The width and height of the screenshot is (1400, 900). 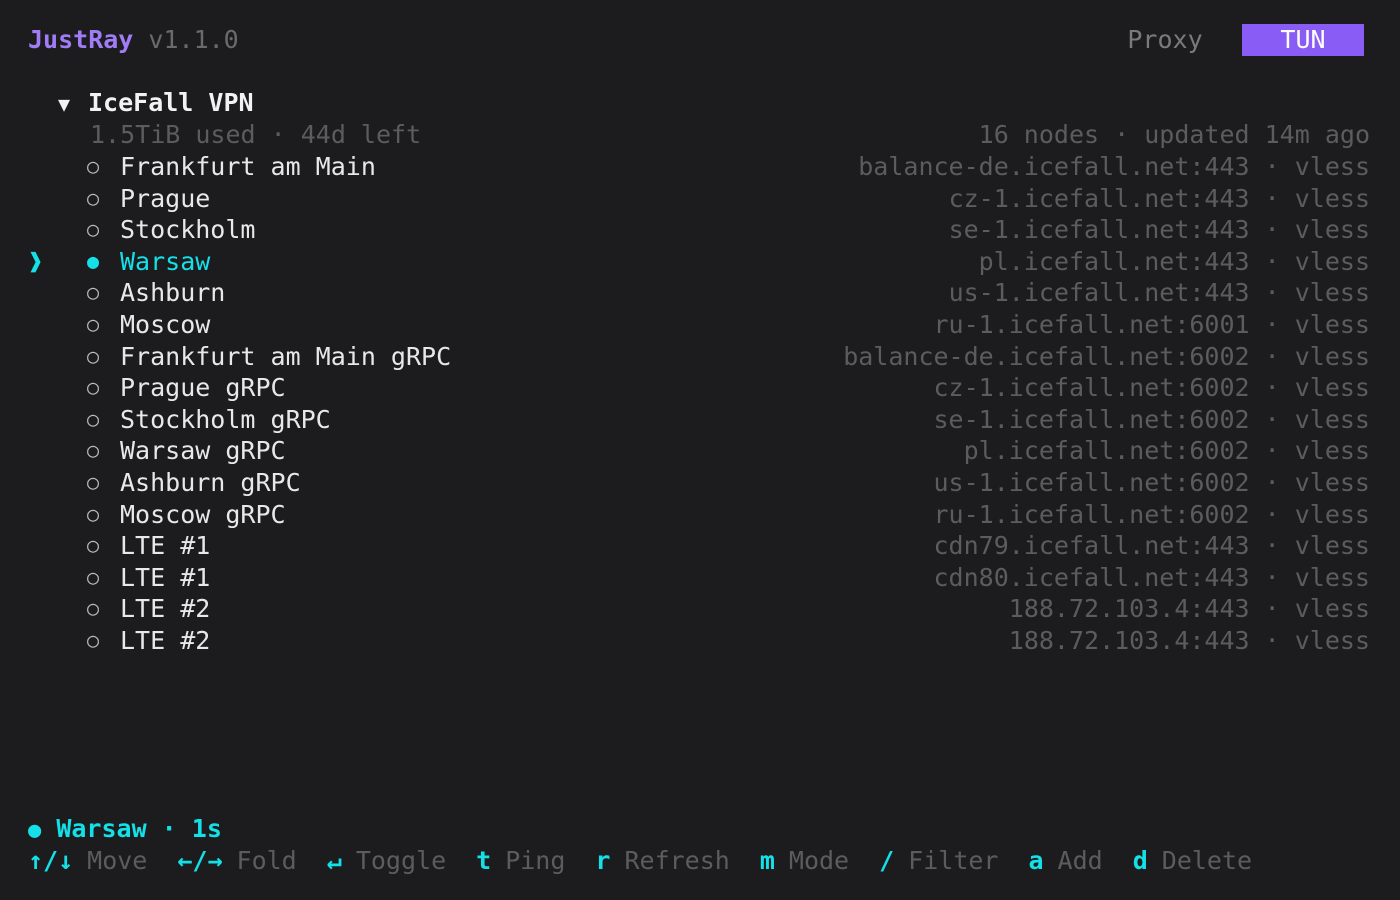 I want to click on node-address: cz-1.icefall.net:443 · vless, so click(x=1159, y=198).